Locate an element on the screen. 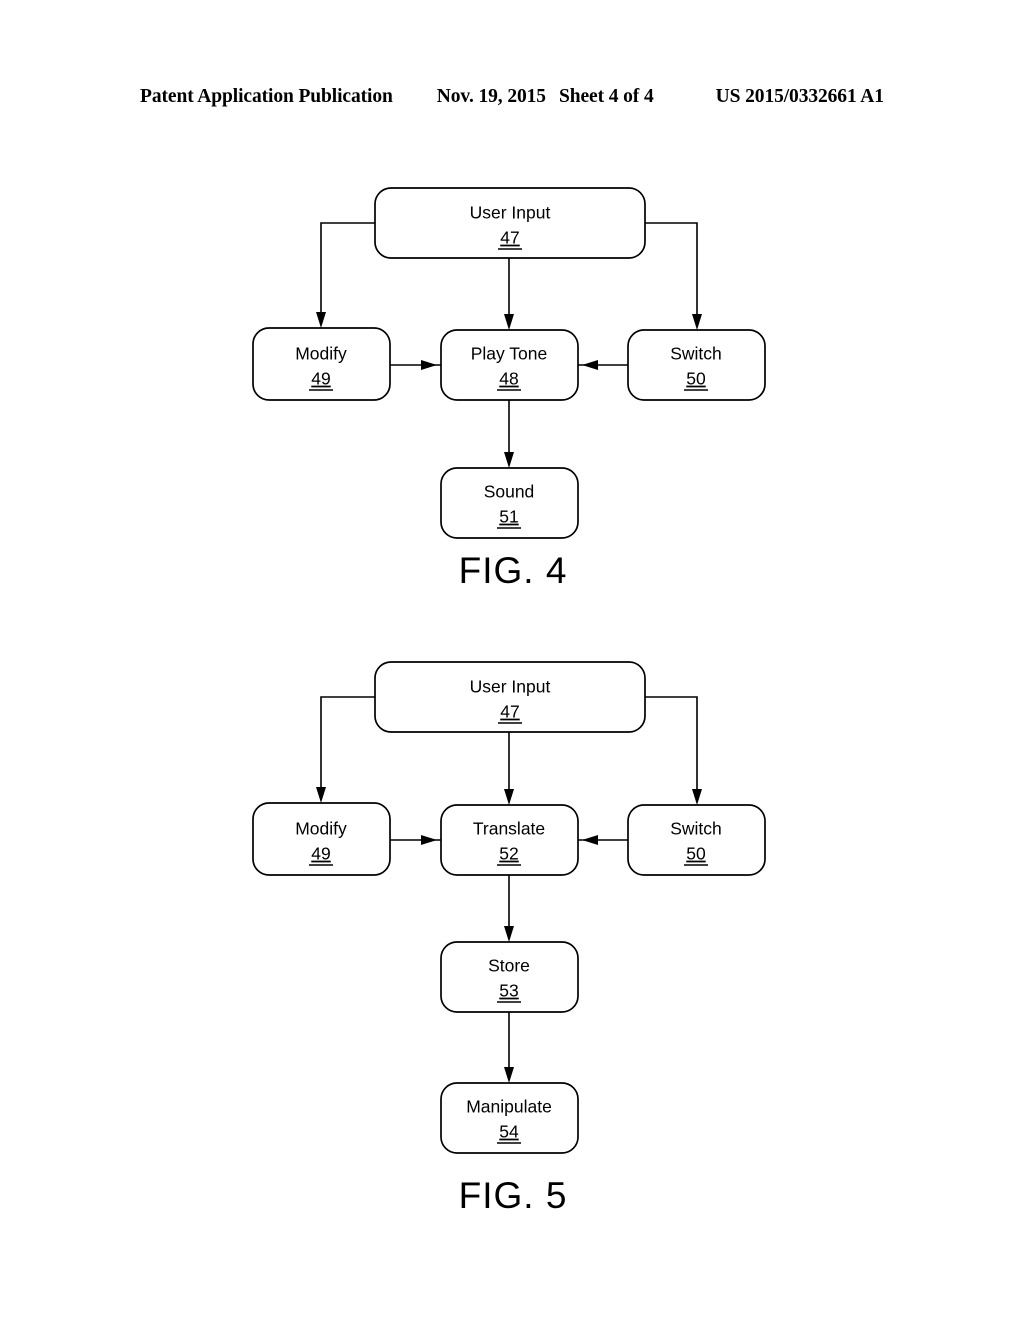 The height and width of the screenshot is (1320, 1024). connector-user-input-to-play-tone is located at coordinates (509, 294).